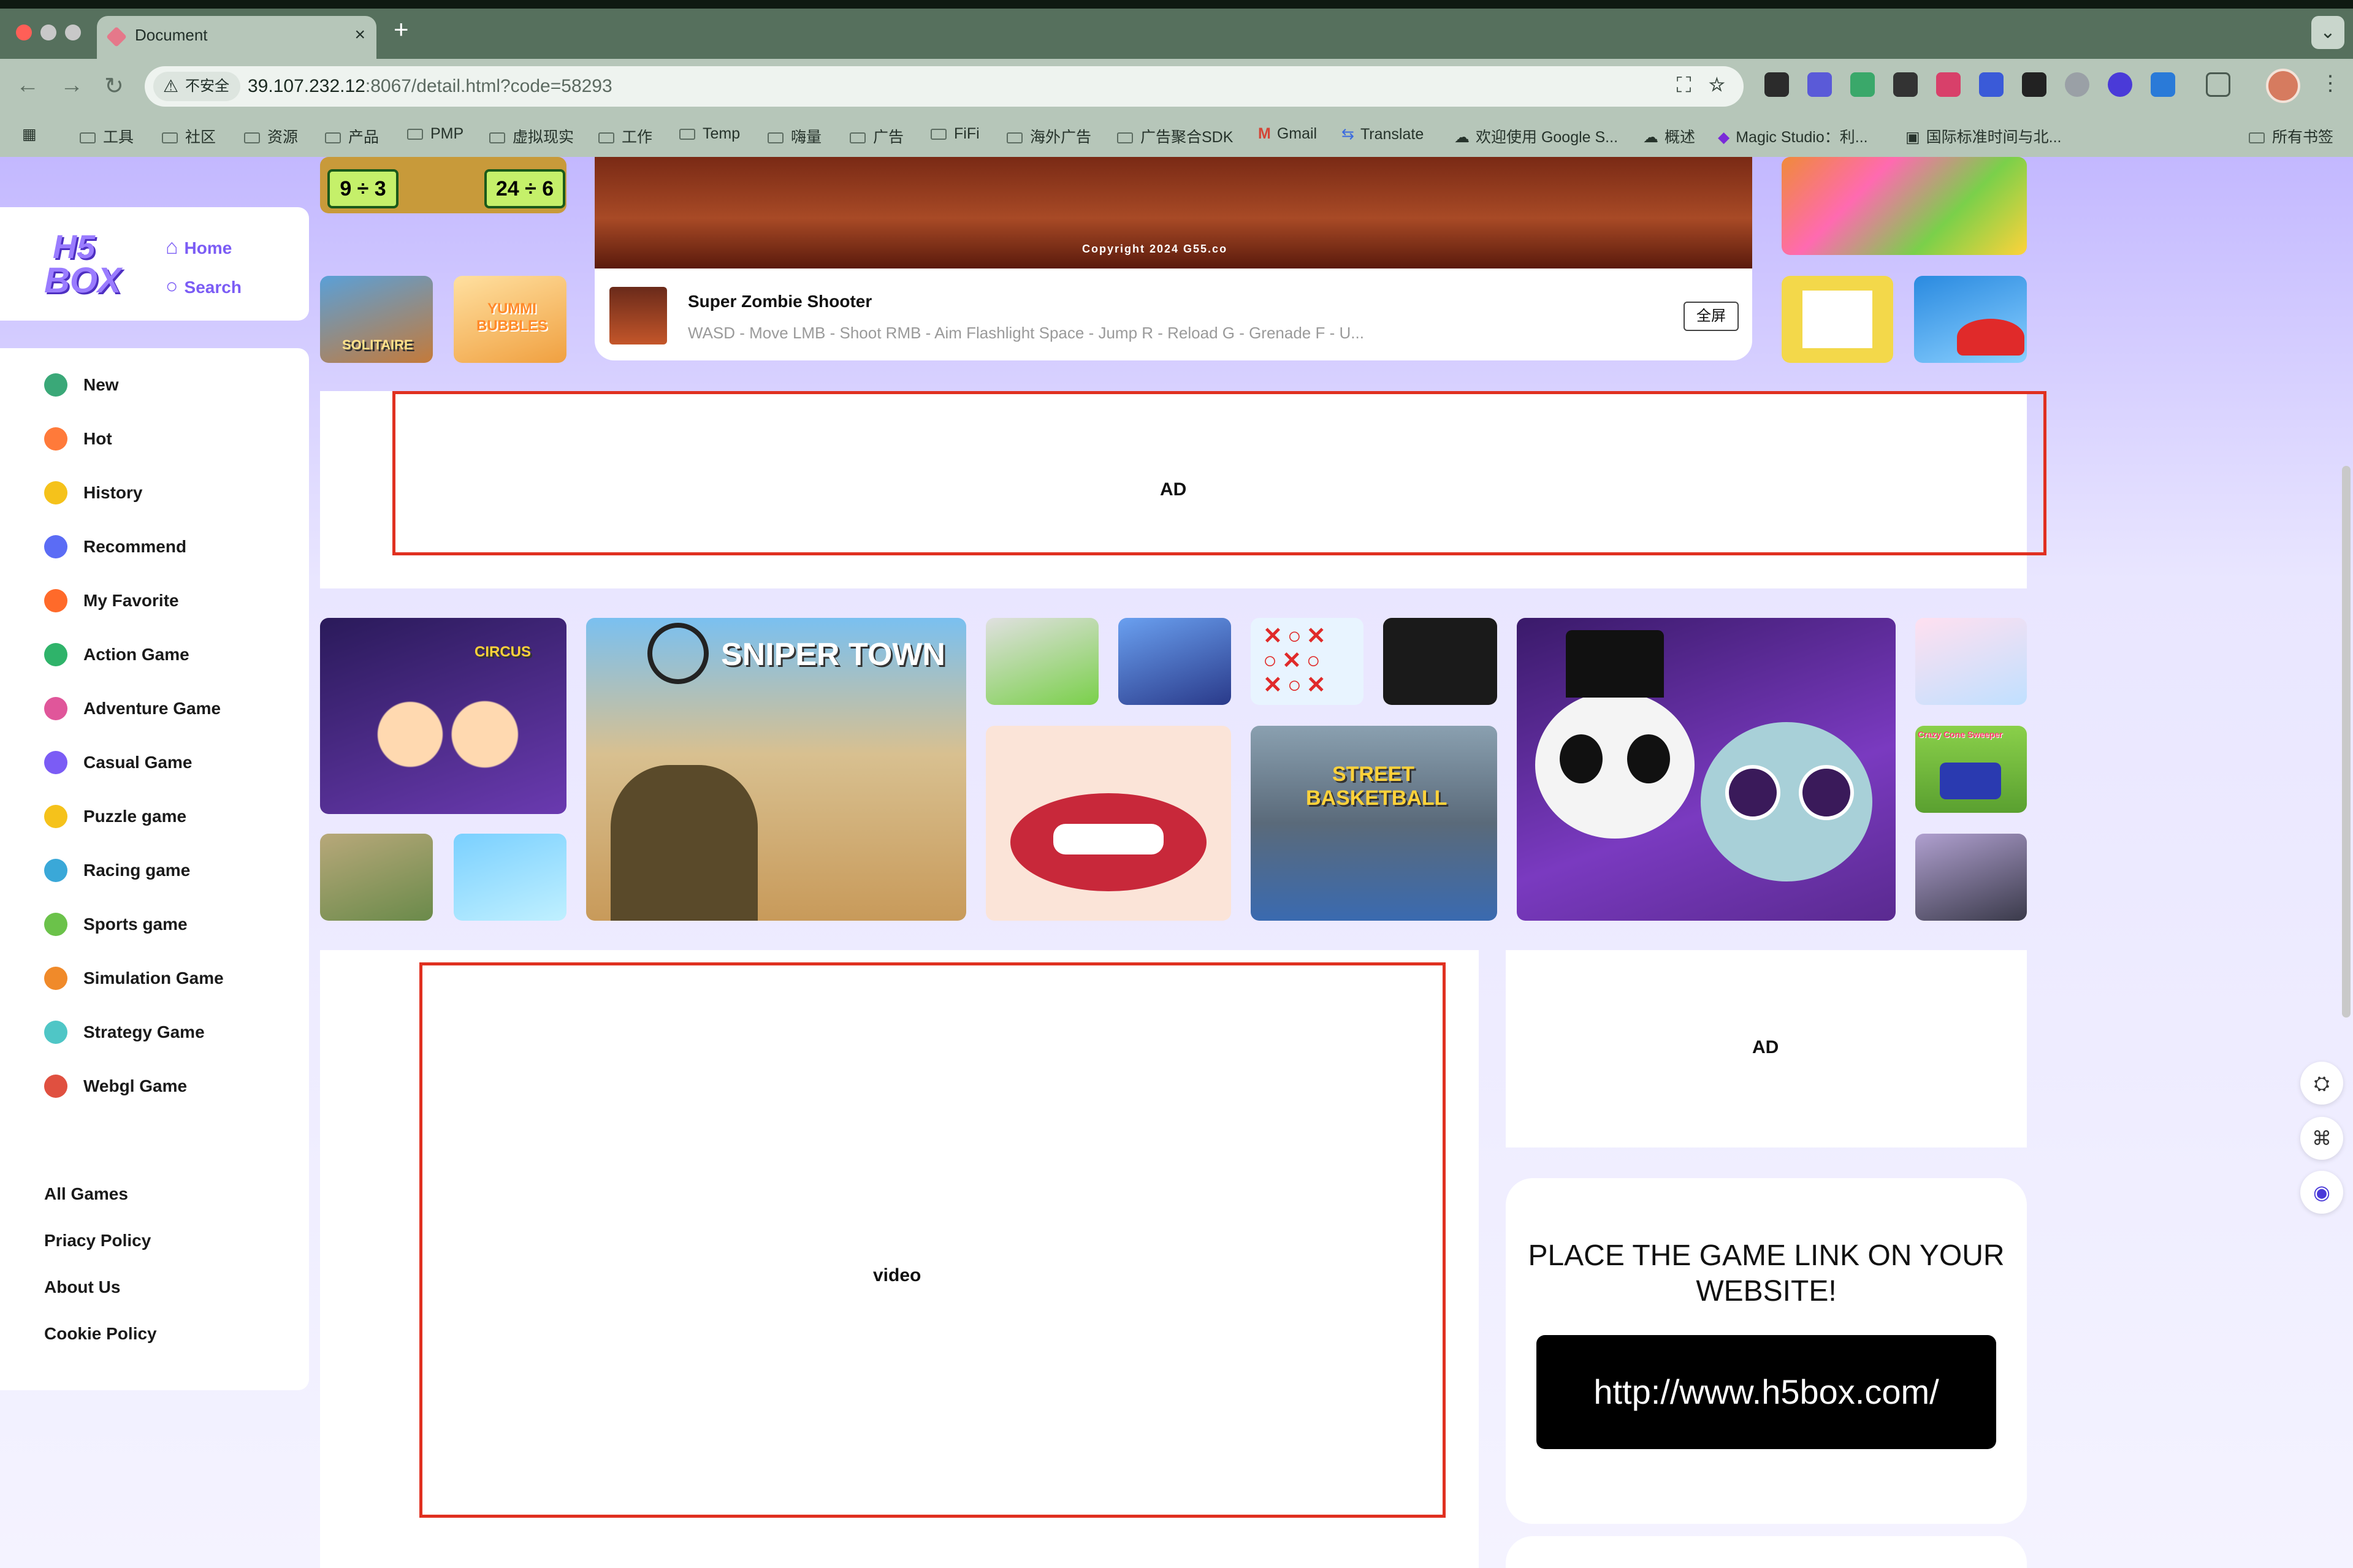 Image resolution: width=2353 pixels, height=1568 pixels. I want to click on bookmark-ads: 广告, so click(877, 136).